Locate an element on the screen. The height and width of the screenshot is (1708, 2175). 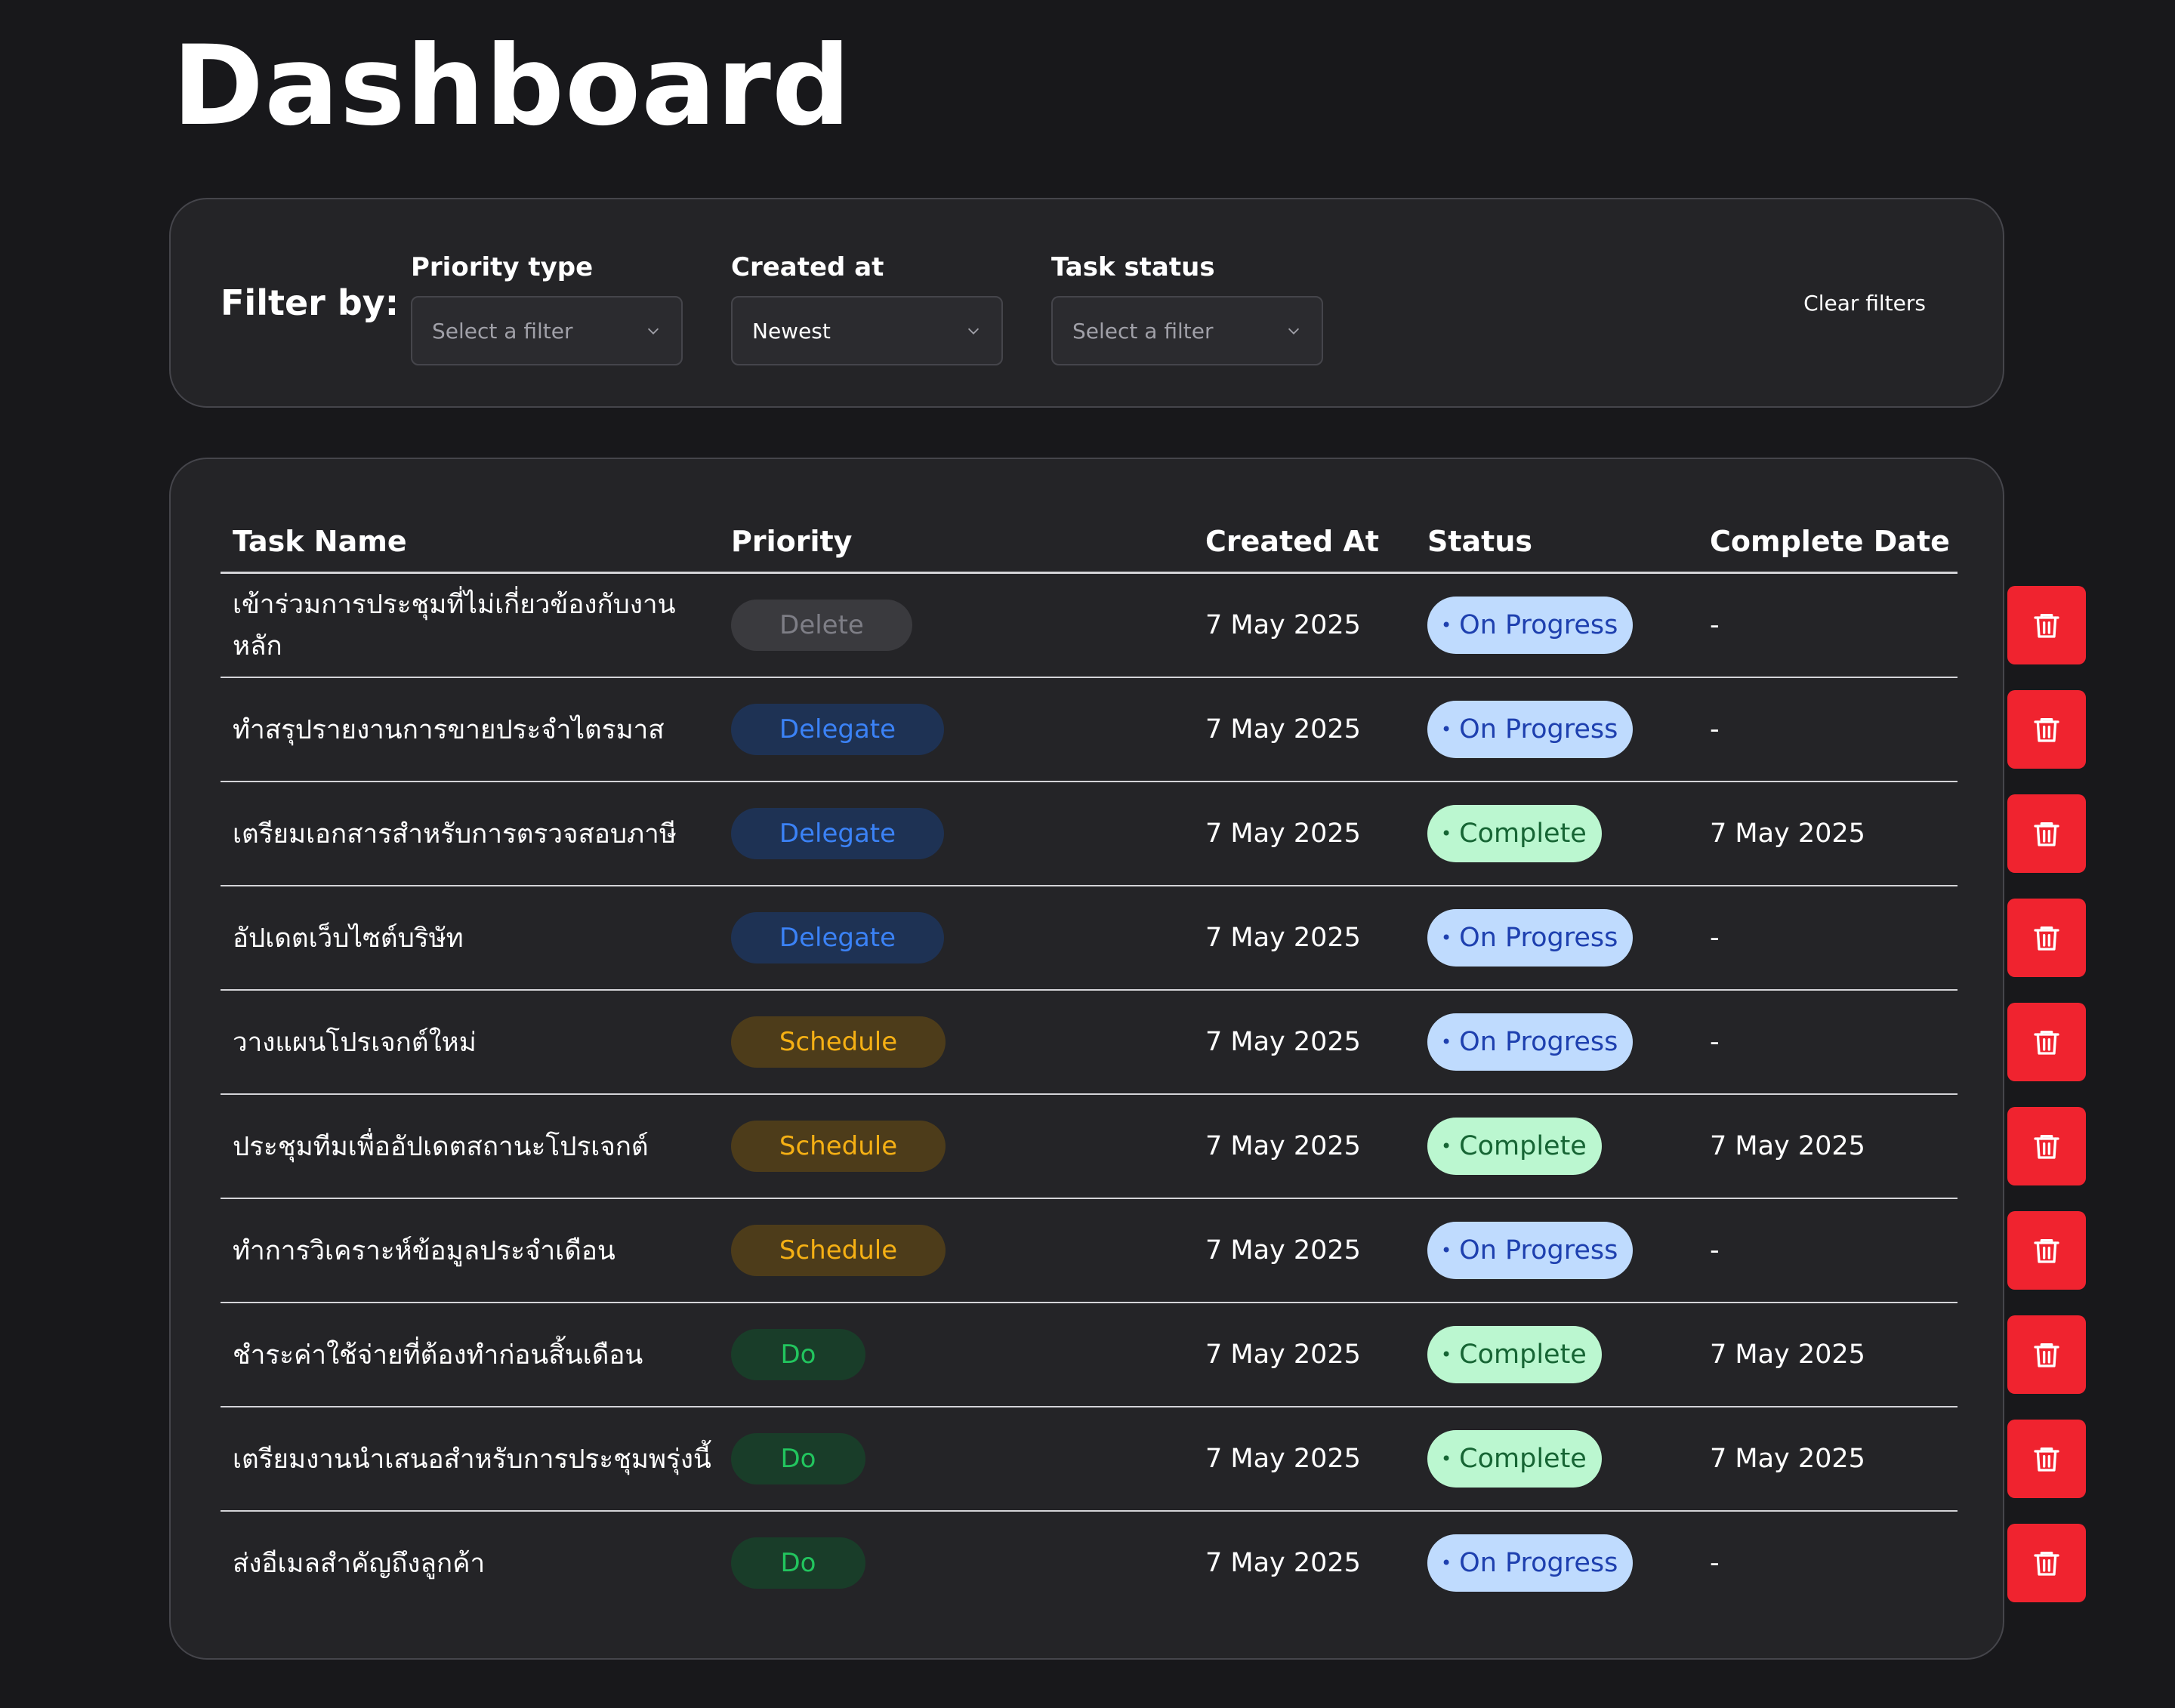
priority-cell: Do is located at coordinates (798, 1458).